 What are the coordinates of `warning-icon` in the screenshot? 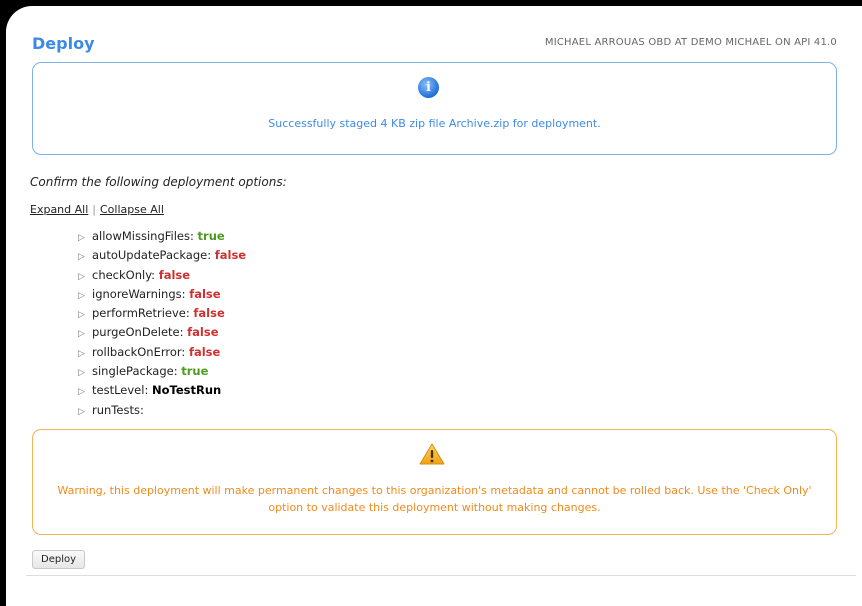 It's located at (432, 454).